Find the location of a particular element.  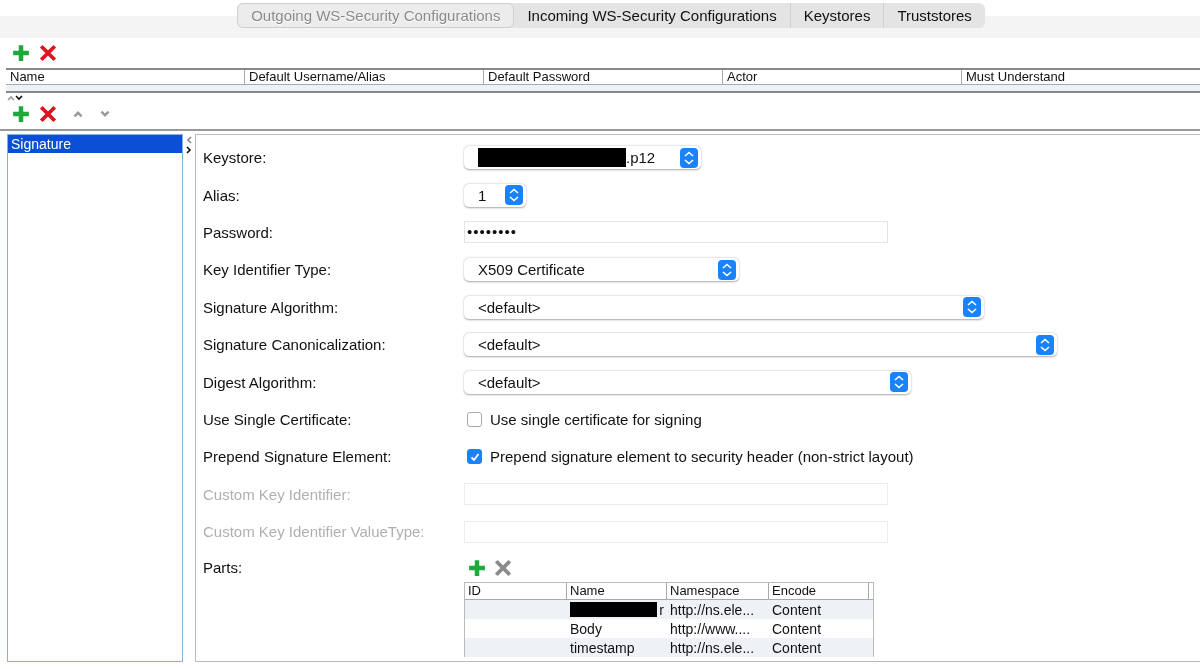

field-label: Prepend Signature Element: is located at coordinates (298, 457).